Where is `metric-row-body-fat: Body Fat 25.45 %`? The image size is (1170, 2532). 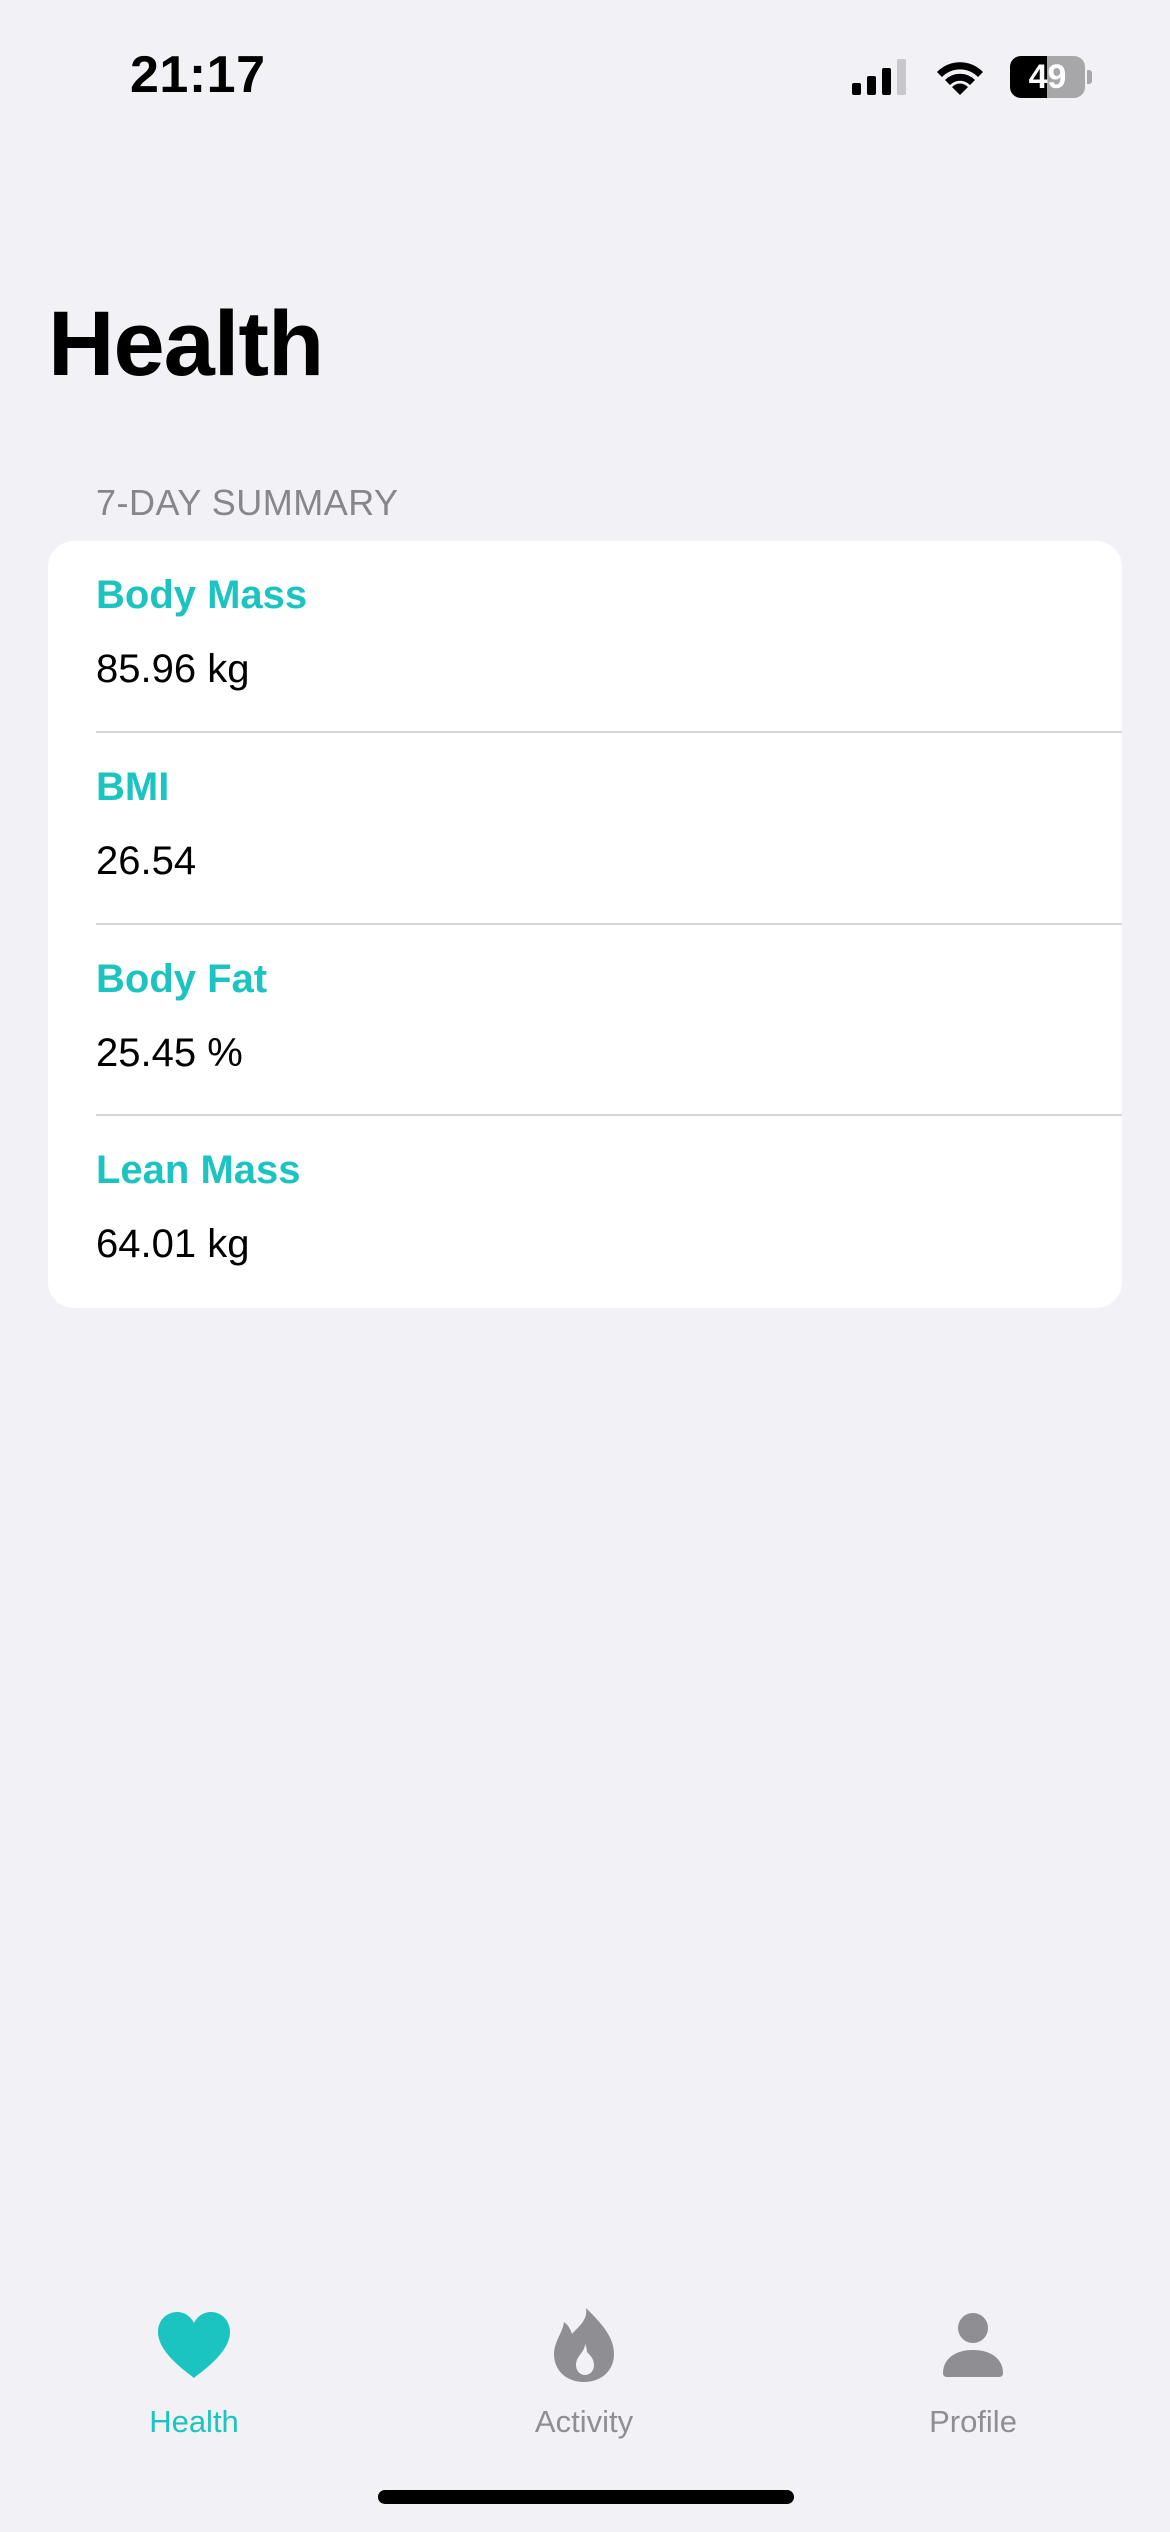
metric-row-body-fat: Body Fat 25.45 % is located at coordinates (585, 1021).